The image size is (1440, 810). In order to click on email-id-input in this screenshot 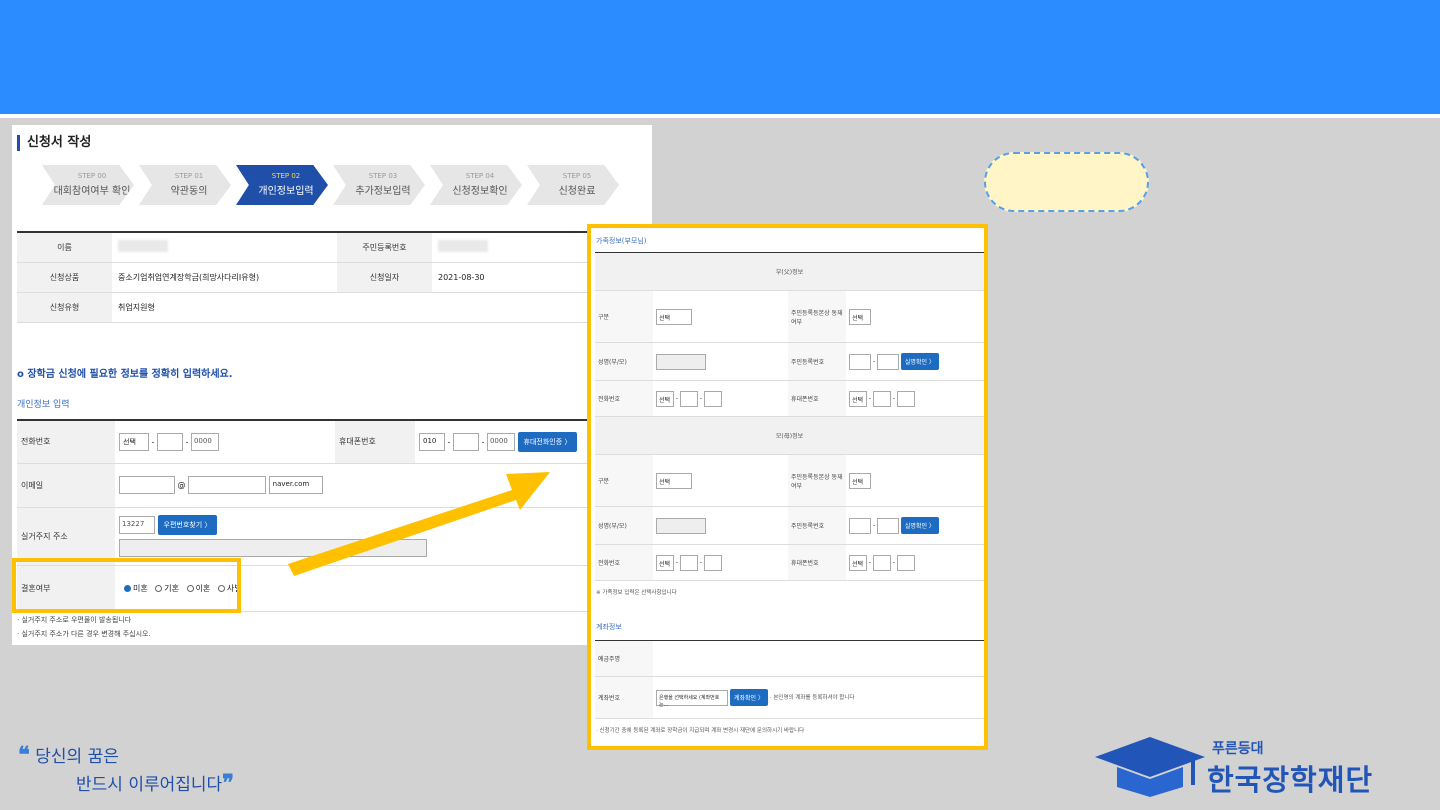, I will do `click(147, 485)`.